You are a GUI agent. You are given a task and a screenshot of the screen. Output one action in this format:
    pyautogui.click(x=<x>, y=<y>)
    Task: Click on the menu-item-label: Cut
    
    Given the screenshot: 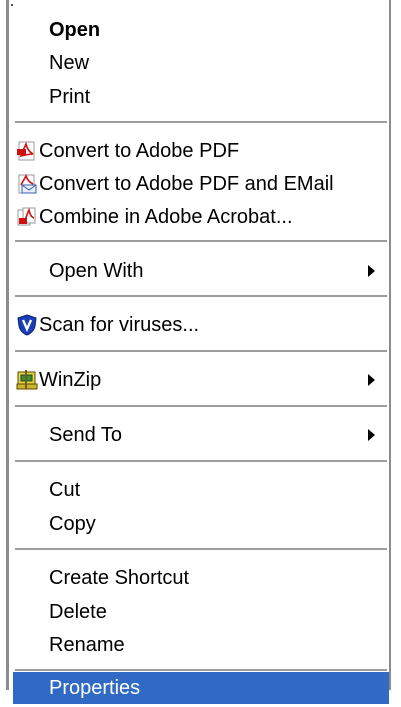 What is the action you would take?
    pyautogui.click(x=65, y=489)
    